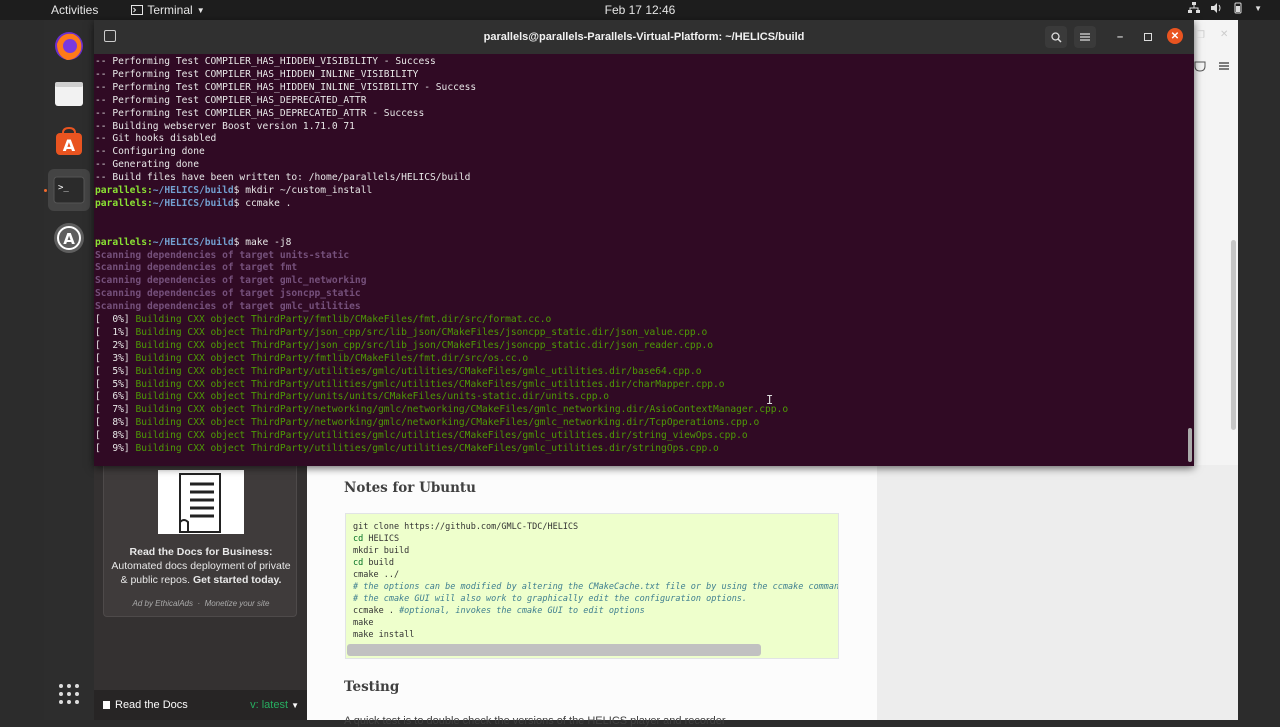 The width and height of the screenshot is (1280, 727). I want to click on ad-cta: Get started today., so click(237, 580).